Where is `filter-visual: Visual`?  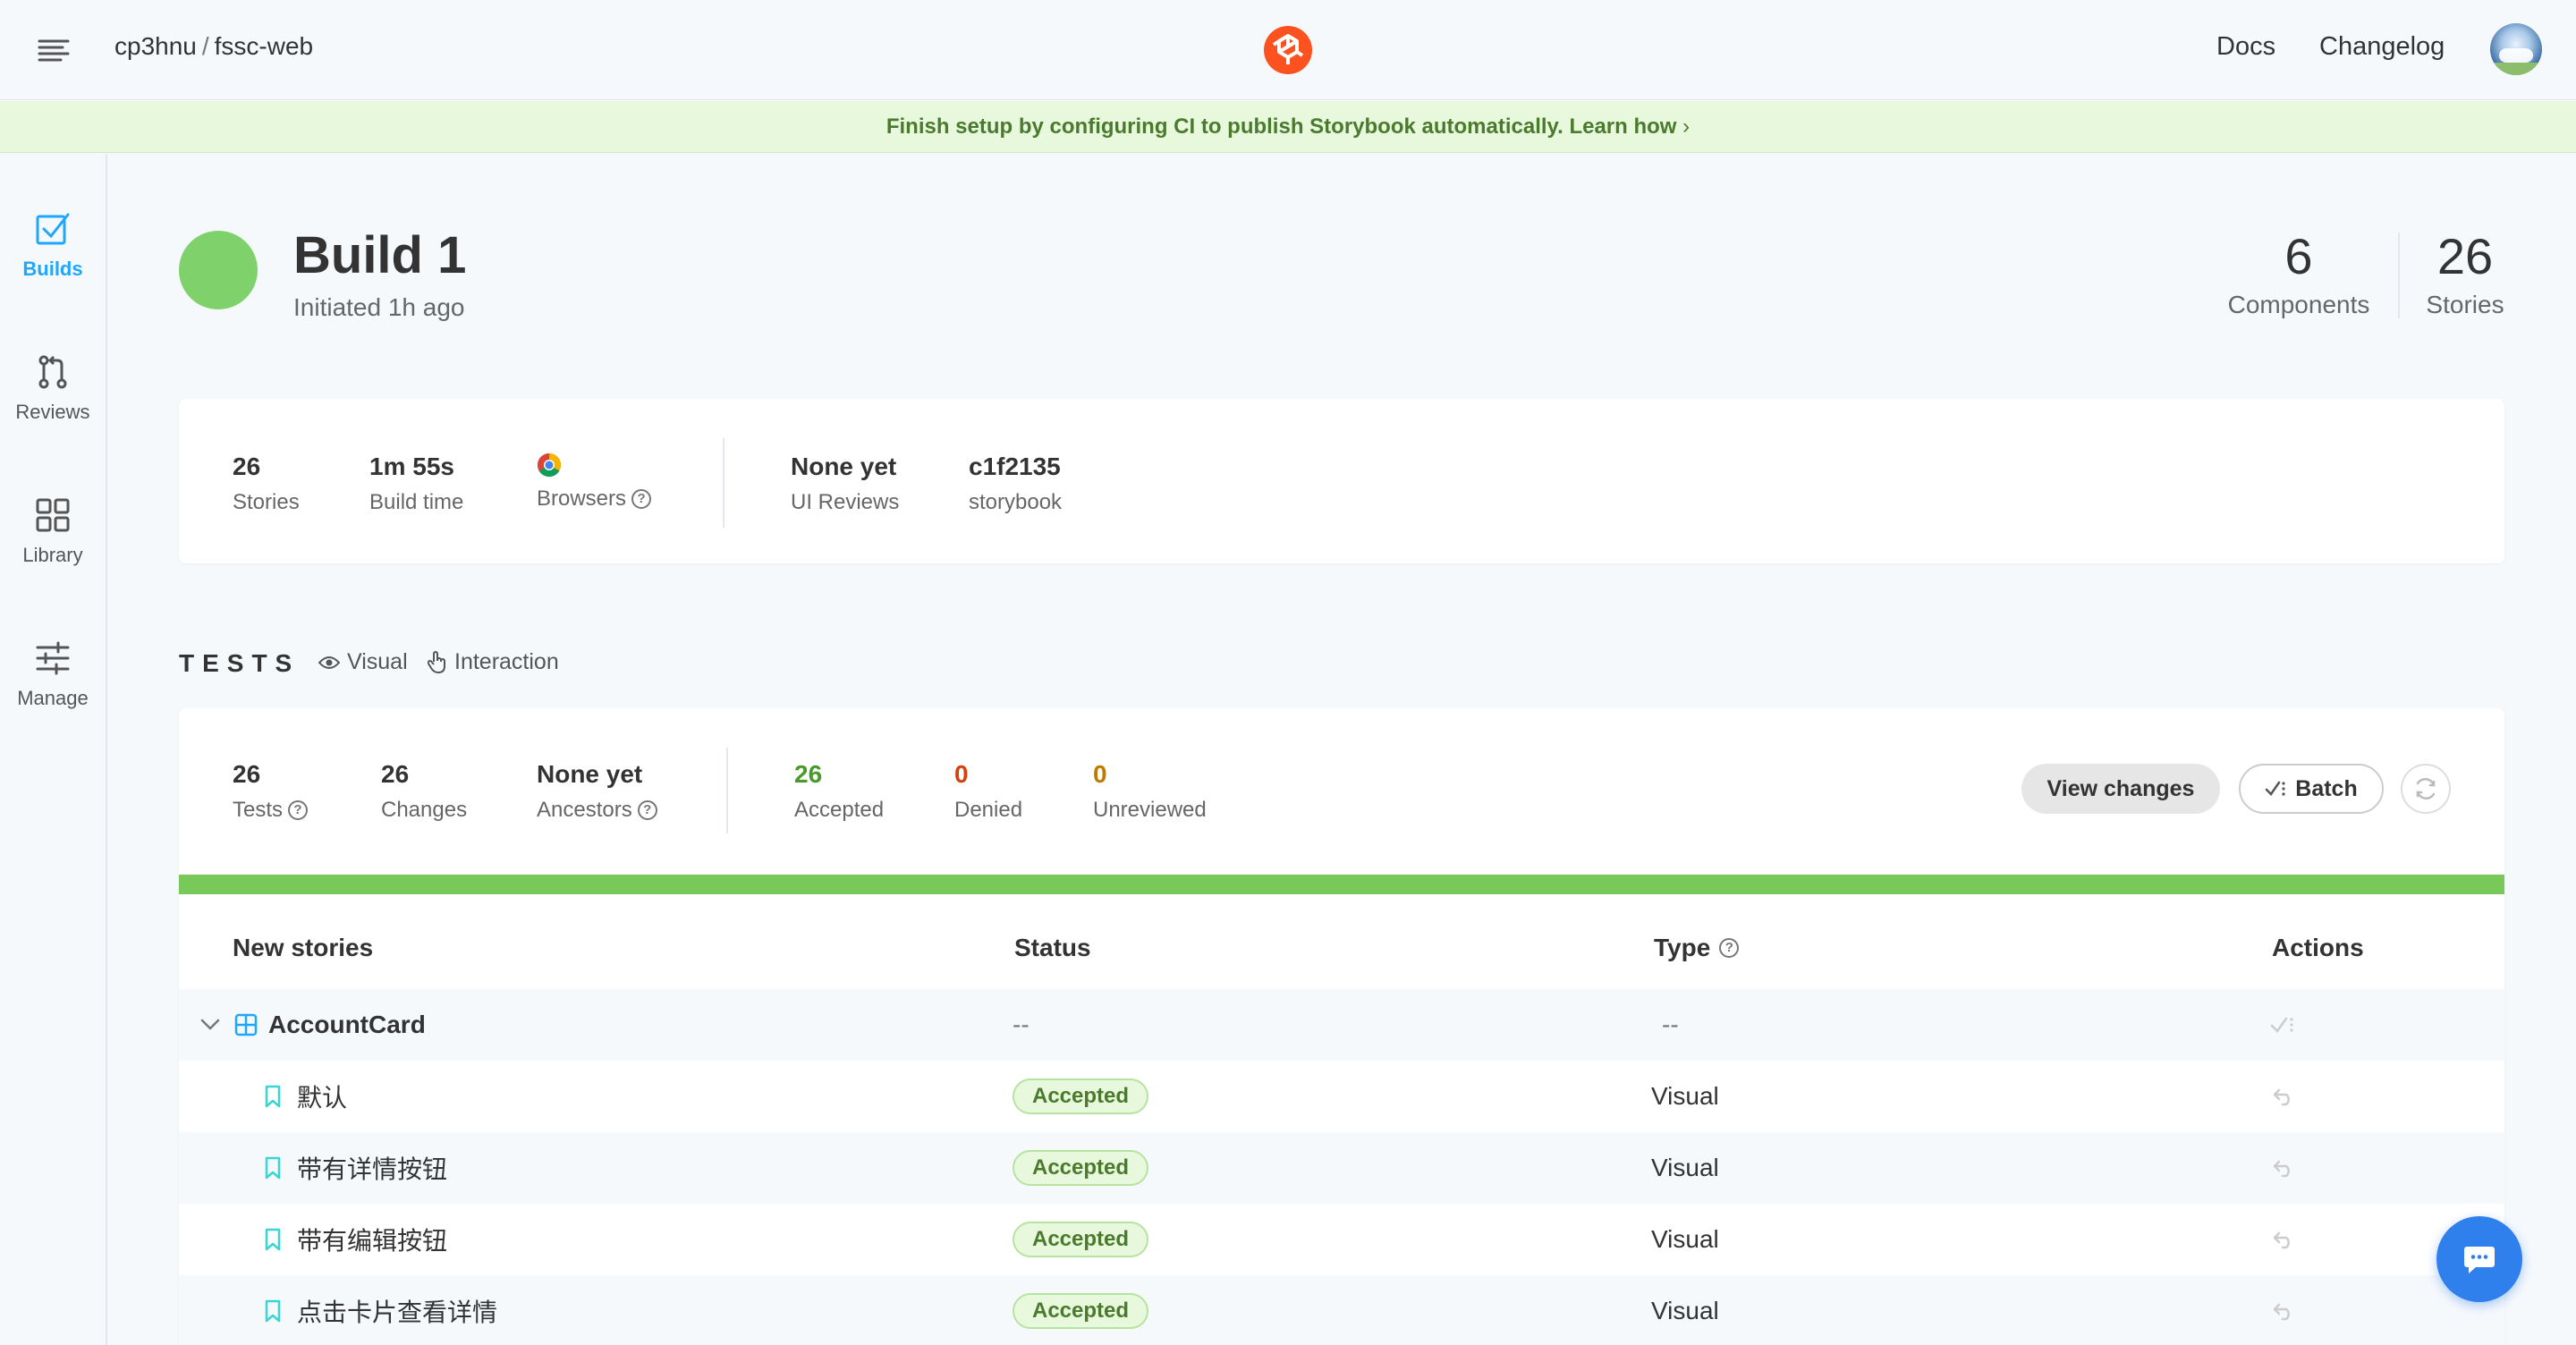
filter-visual: Visual is located at coordinates (363, 662).